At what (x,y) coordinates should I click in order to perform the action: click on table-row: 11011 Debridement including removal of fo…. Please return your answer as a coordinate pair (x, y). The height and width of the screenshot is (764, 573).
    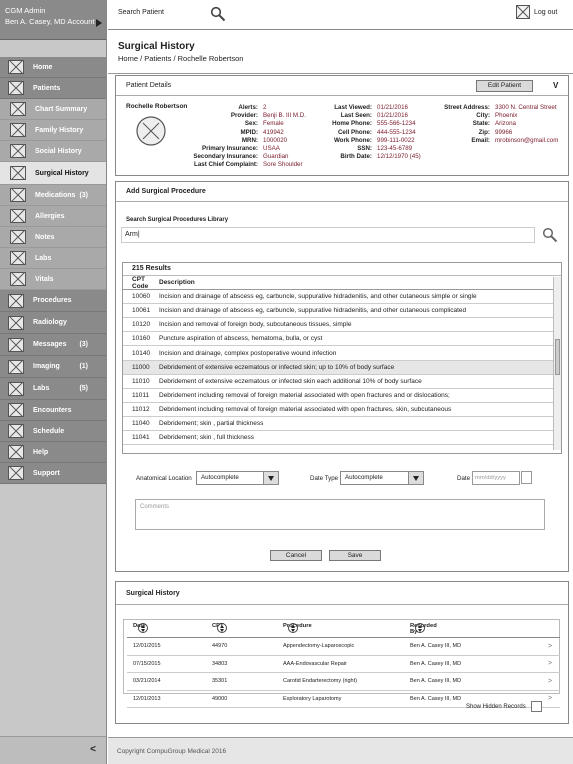
    Looking at the image, I should click on (342, 396).